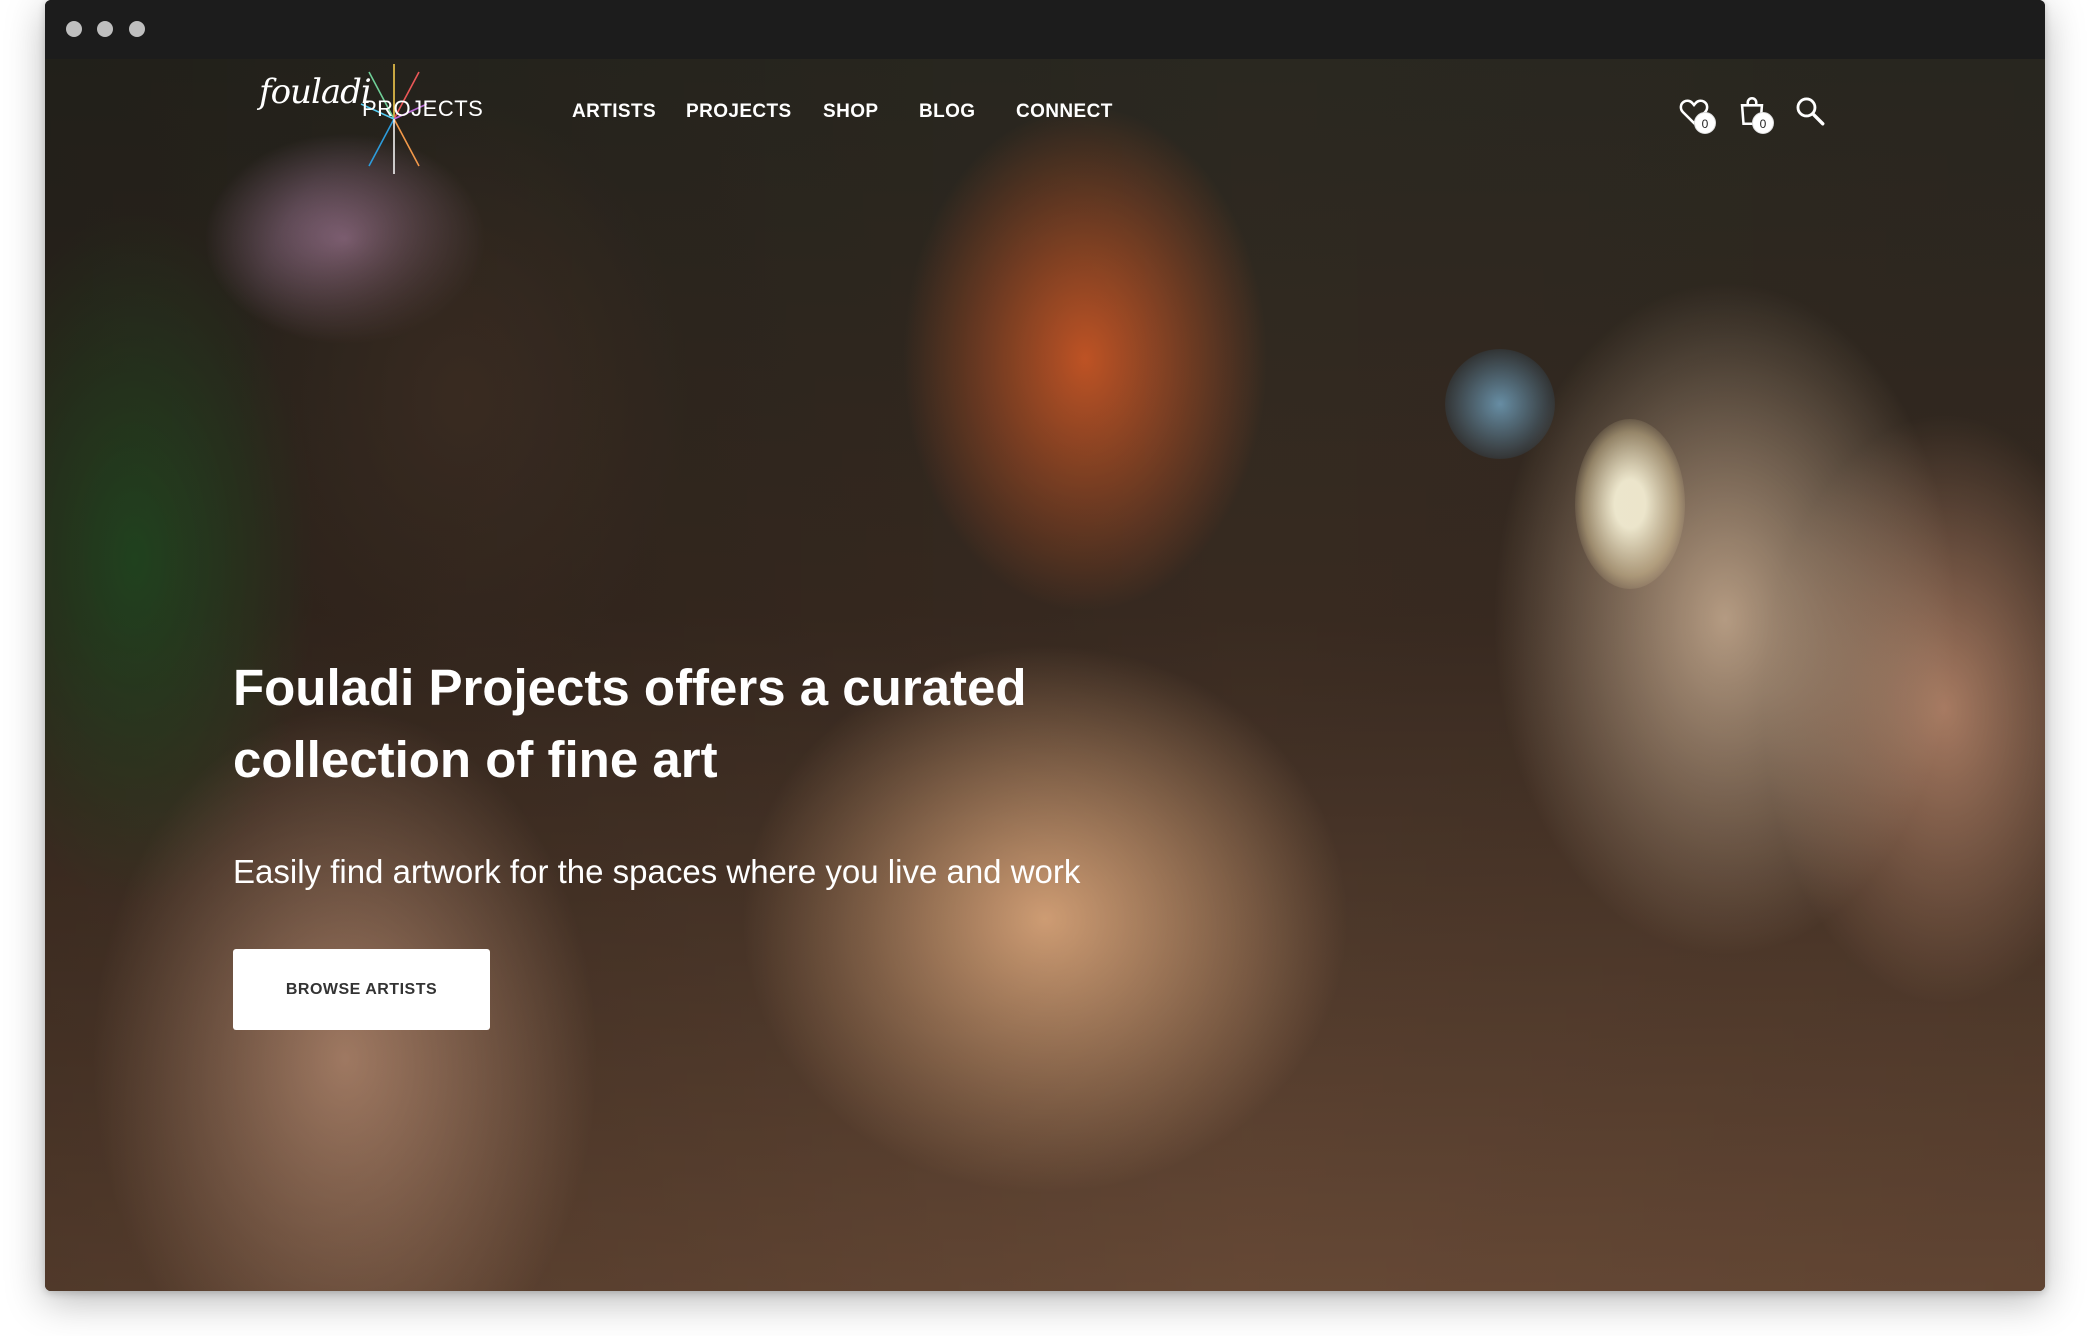 Image resolution: width=2088 pixels, height=1336 pixels. I want to click on nav-item-shop: SHOP, so click(850, 112).